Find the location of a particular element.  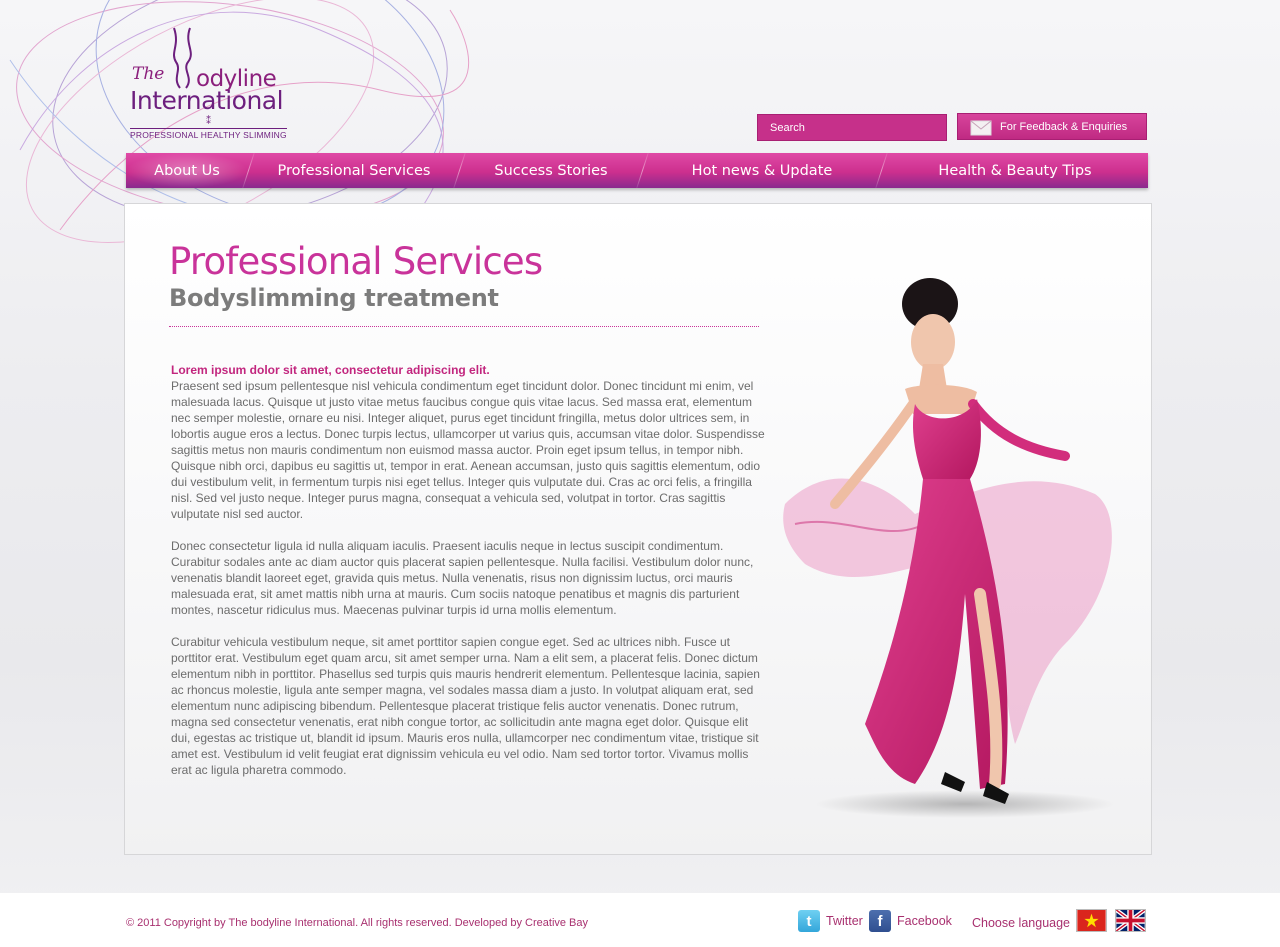

nav-label: Professional Services is located at coordinates (354, 170).